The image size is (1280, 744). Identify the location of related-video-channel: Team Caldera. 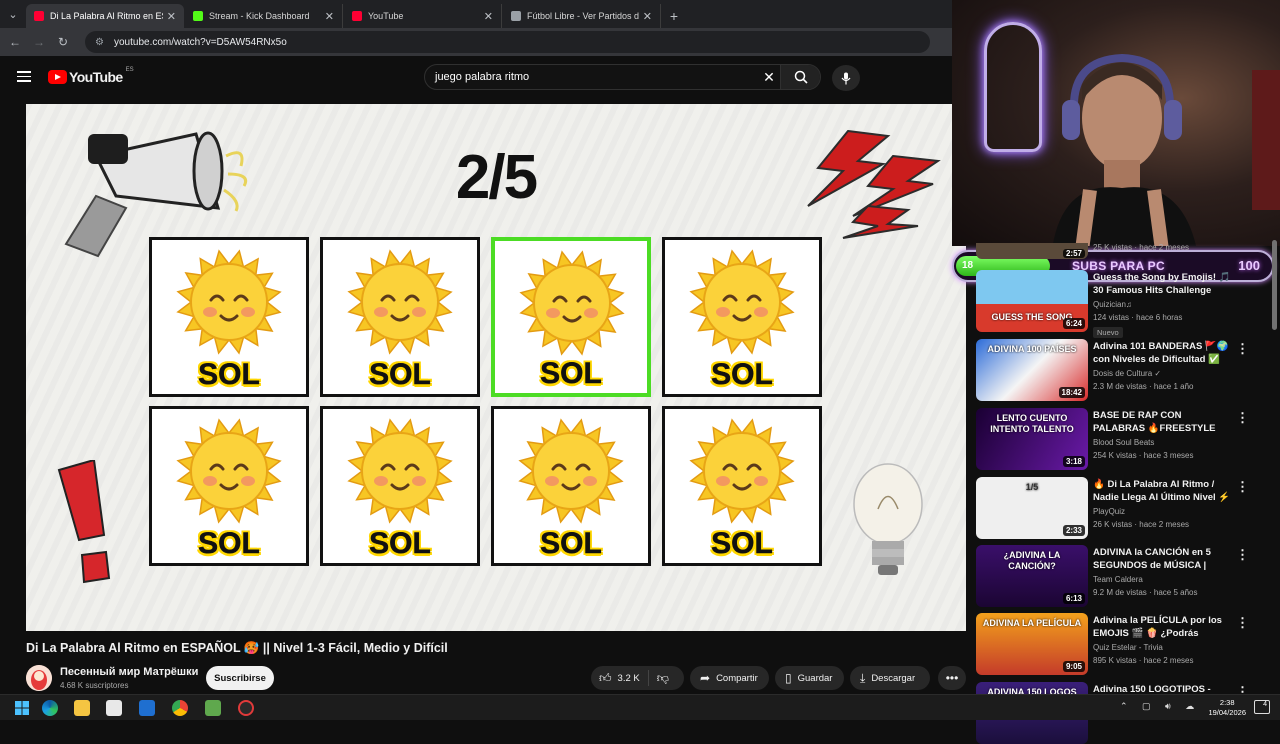
(1118, 579).